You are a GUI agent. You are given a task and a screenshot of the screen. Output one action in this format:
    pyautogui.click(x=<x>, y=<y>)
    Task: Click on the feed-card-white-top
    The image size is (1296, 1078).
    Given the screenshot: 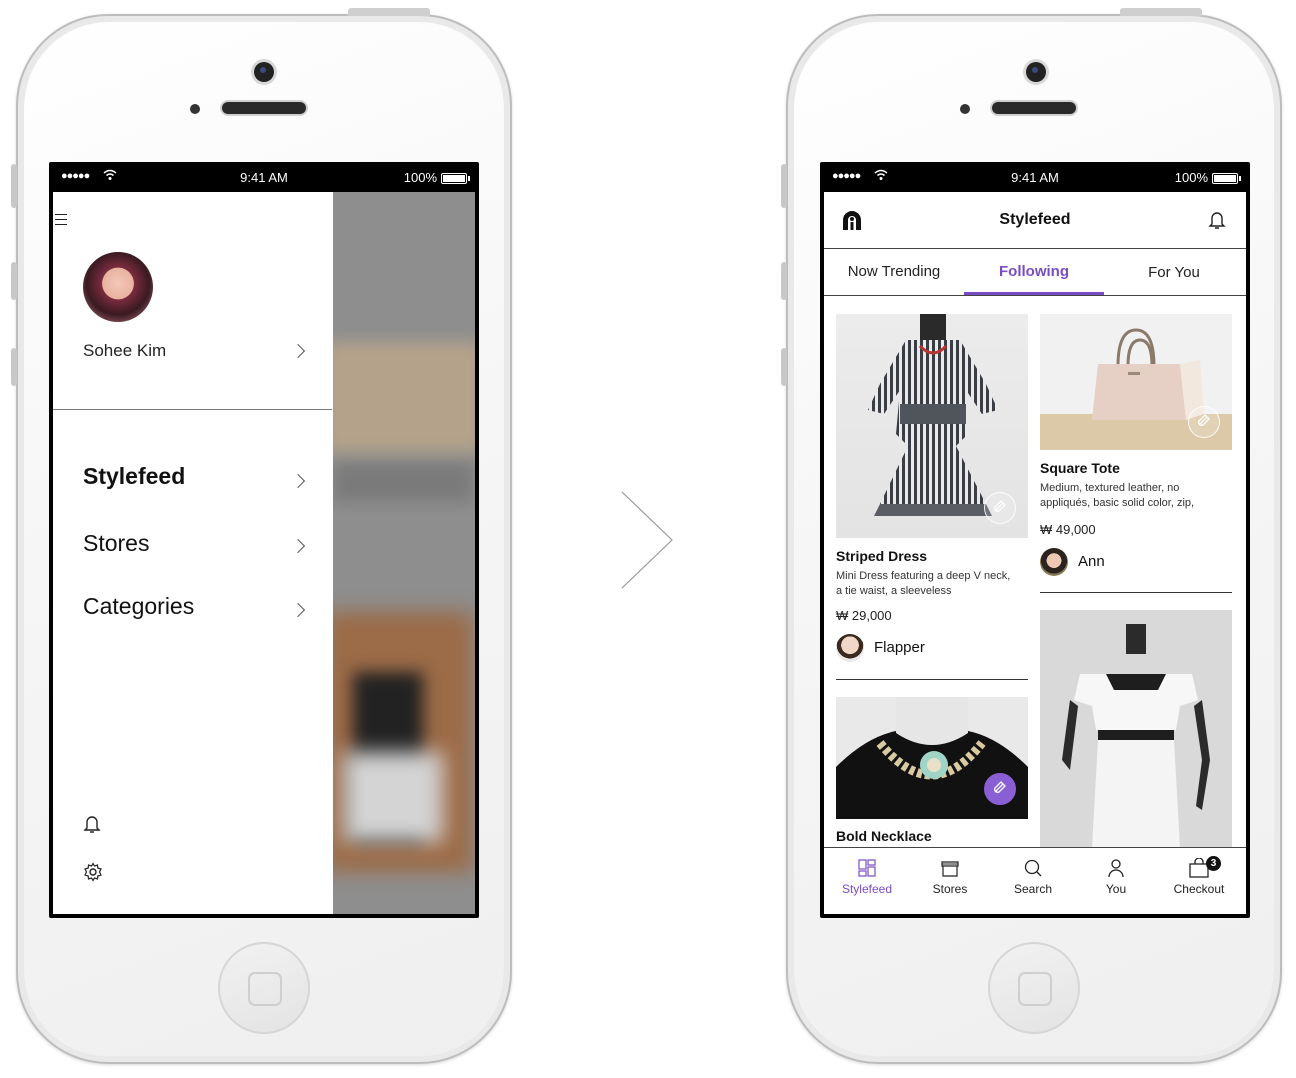 What is the action you would take?
    pyautogui.click(x=1136, y=729)
    